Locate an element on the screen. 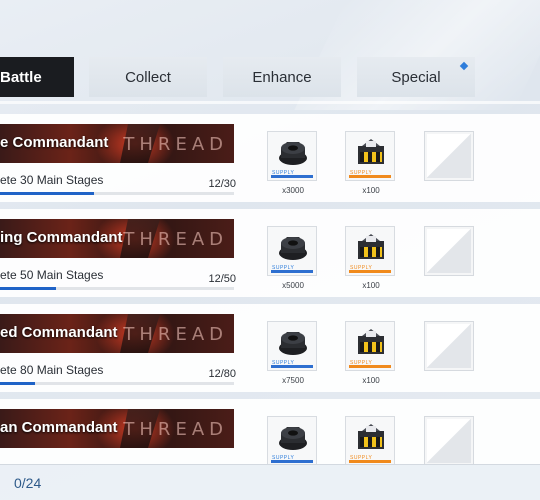 The image size is (540, 500). category-tabs: Battle Collect Enhance Special is located at coordinates (270, 78).